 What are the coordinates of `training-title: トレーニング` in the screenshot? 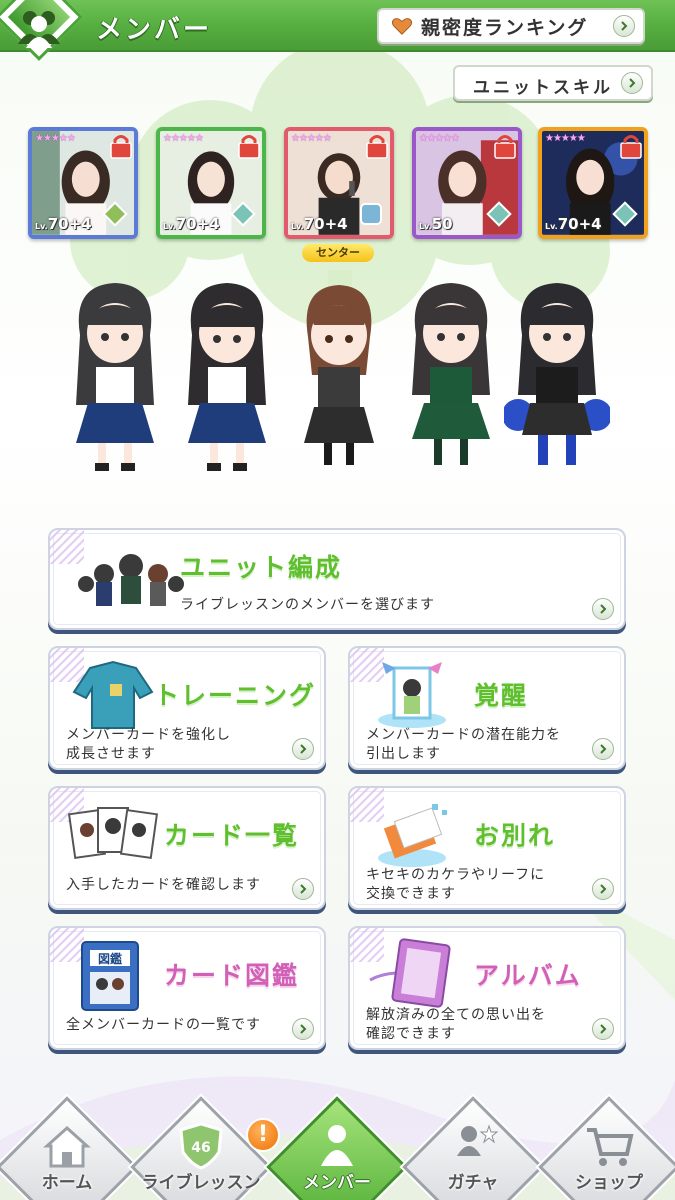 It's located at (235, 695).